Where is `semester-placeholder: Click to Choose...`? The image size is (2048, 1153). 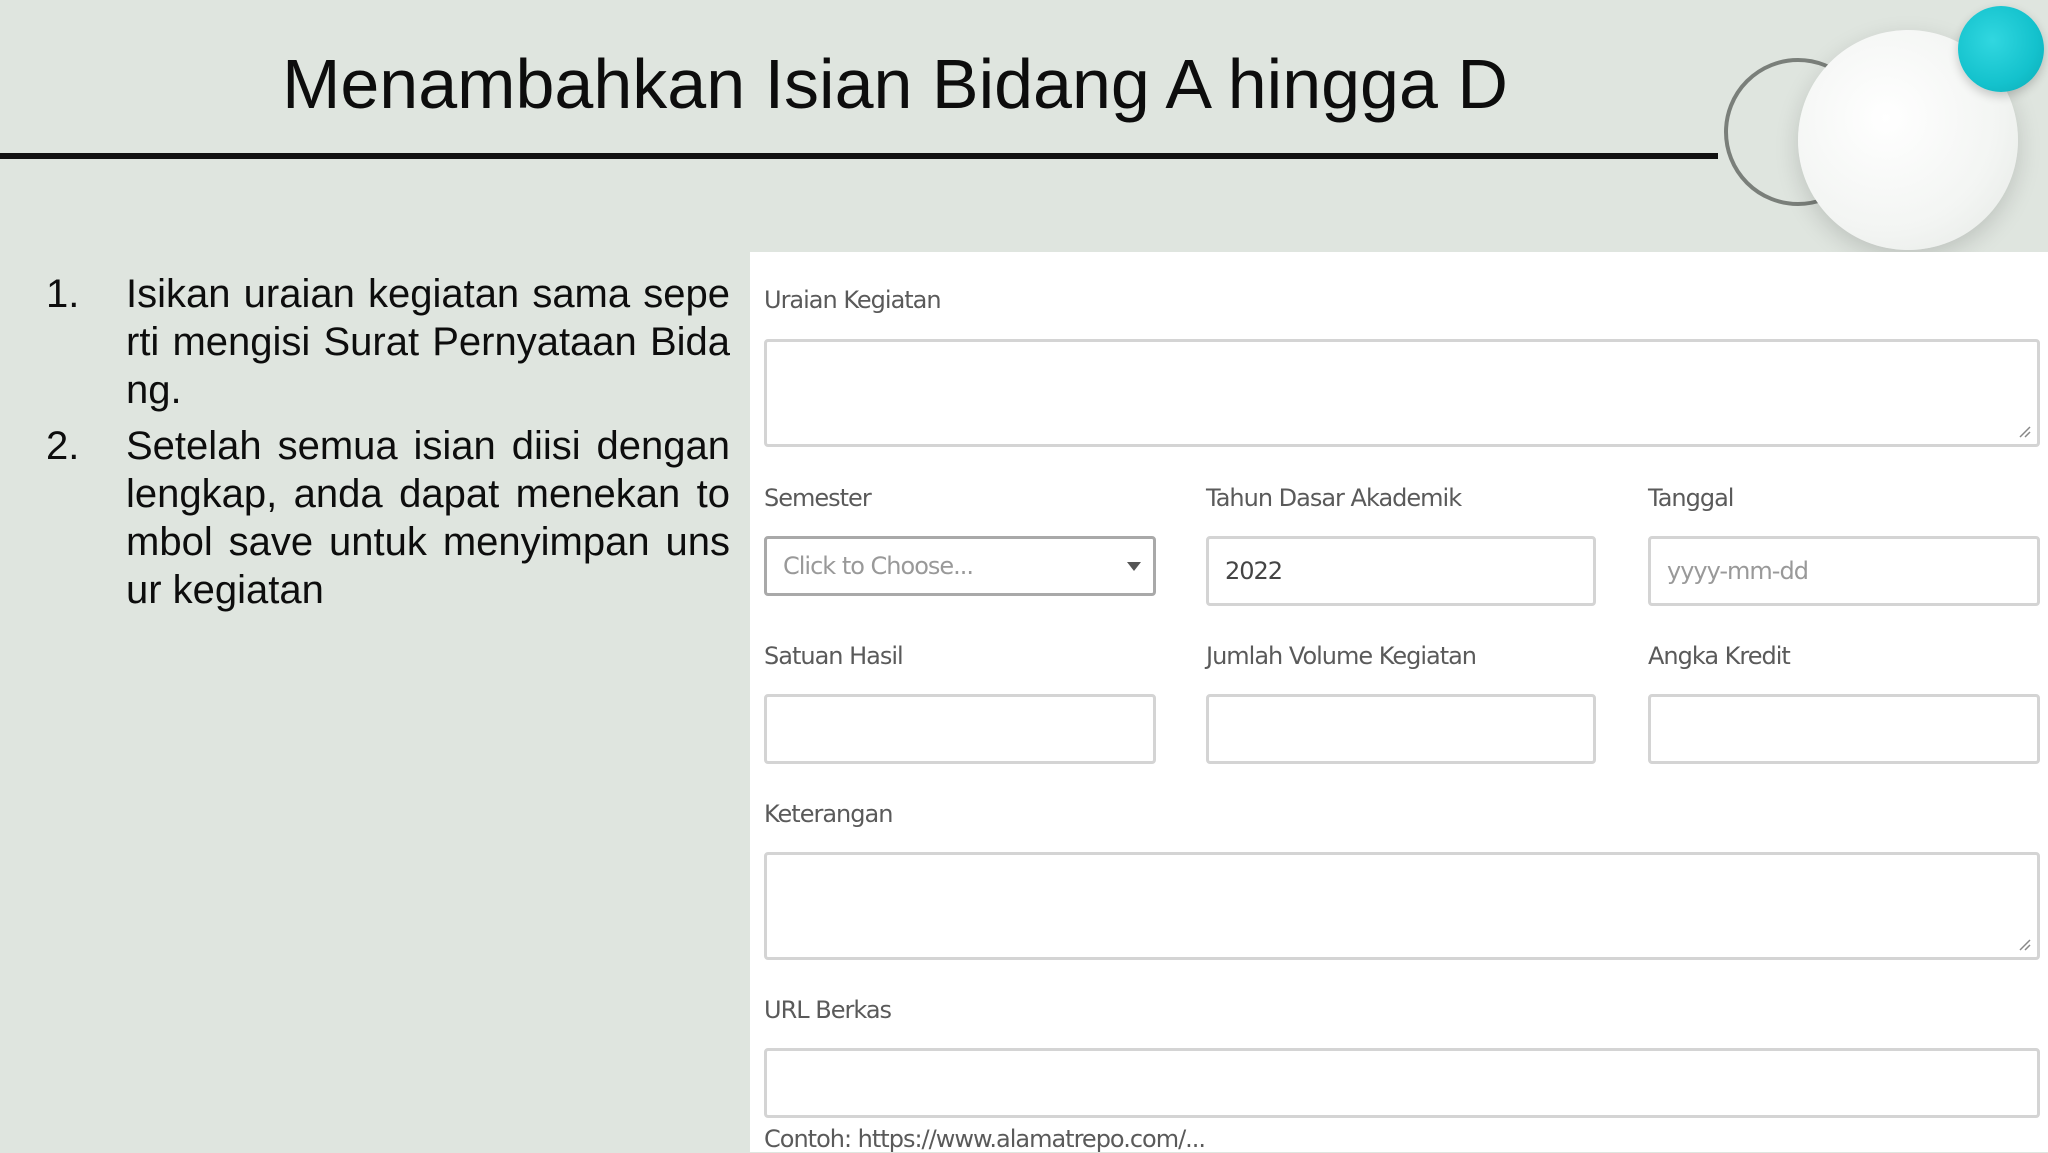 semester-placeholder: Click to Choose... is located at coordinates (878, 566).